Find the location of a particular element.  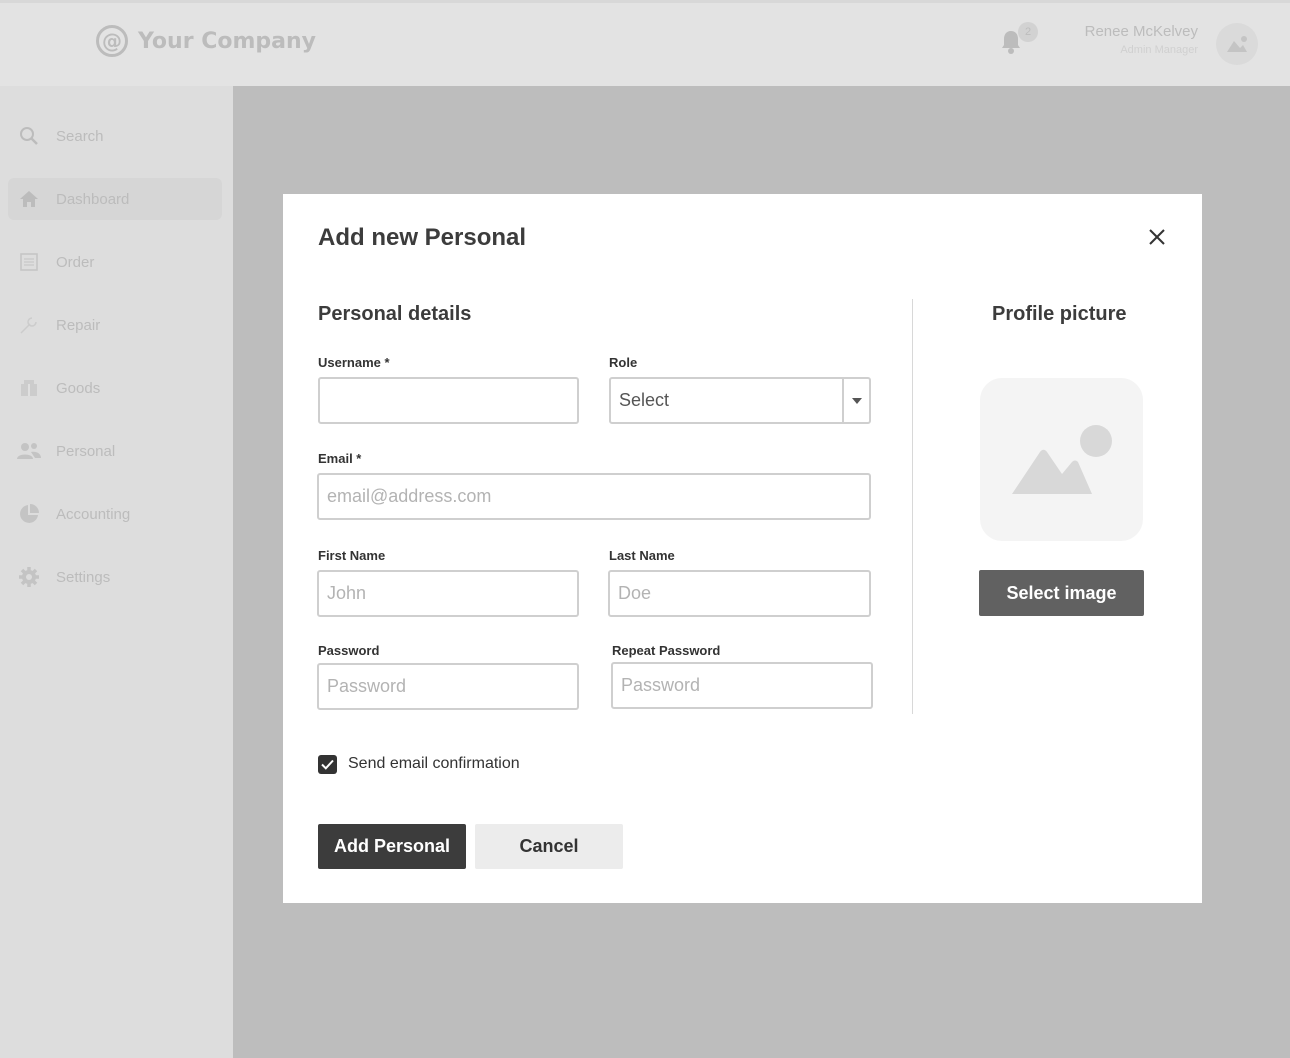

user-info: Renee McKelvey Admin Manager is located at coordinates (1141, 39).